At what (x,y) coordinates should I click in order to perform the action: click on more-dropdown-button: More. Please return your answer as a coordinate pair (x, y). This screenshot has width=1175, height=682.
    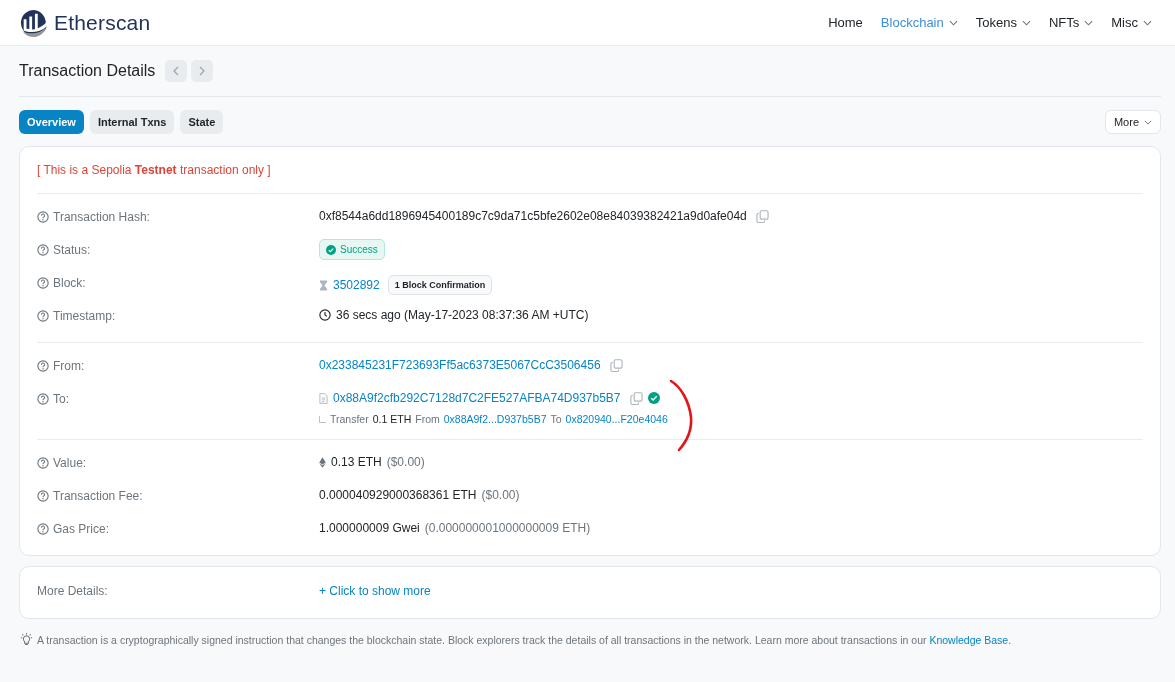
    Looking at the image, I should click on (1132, 122).